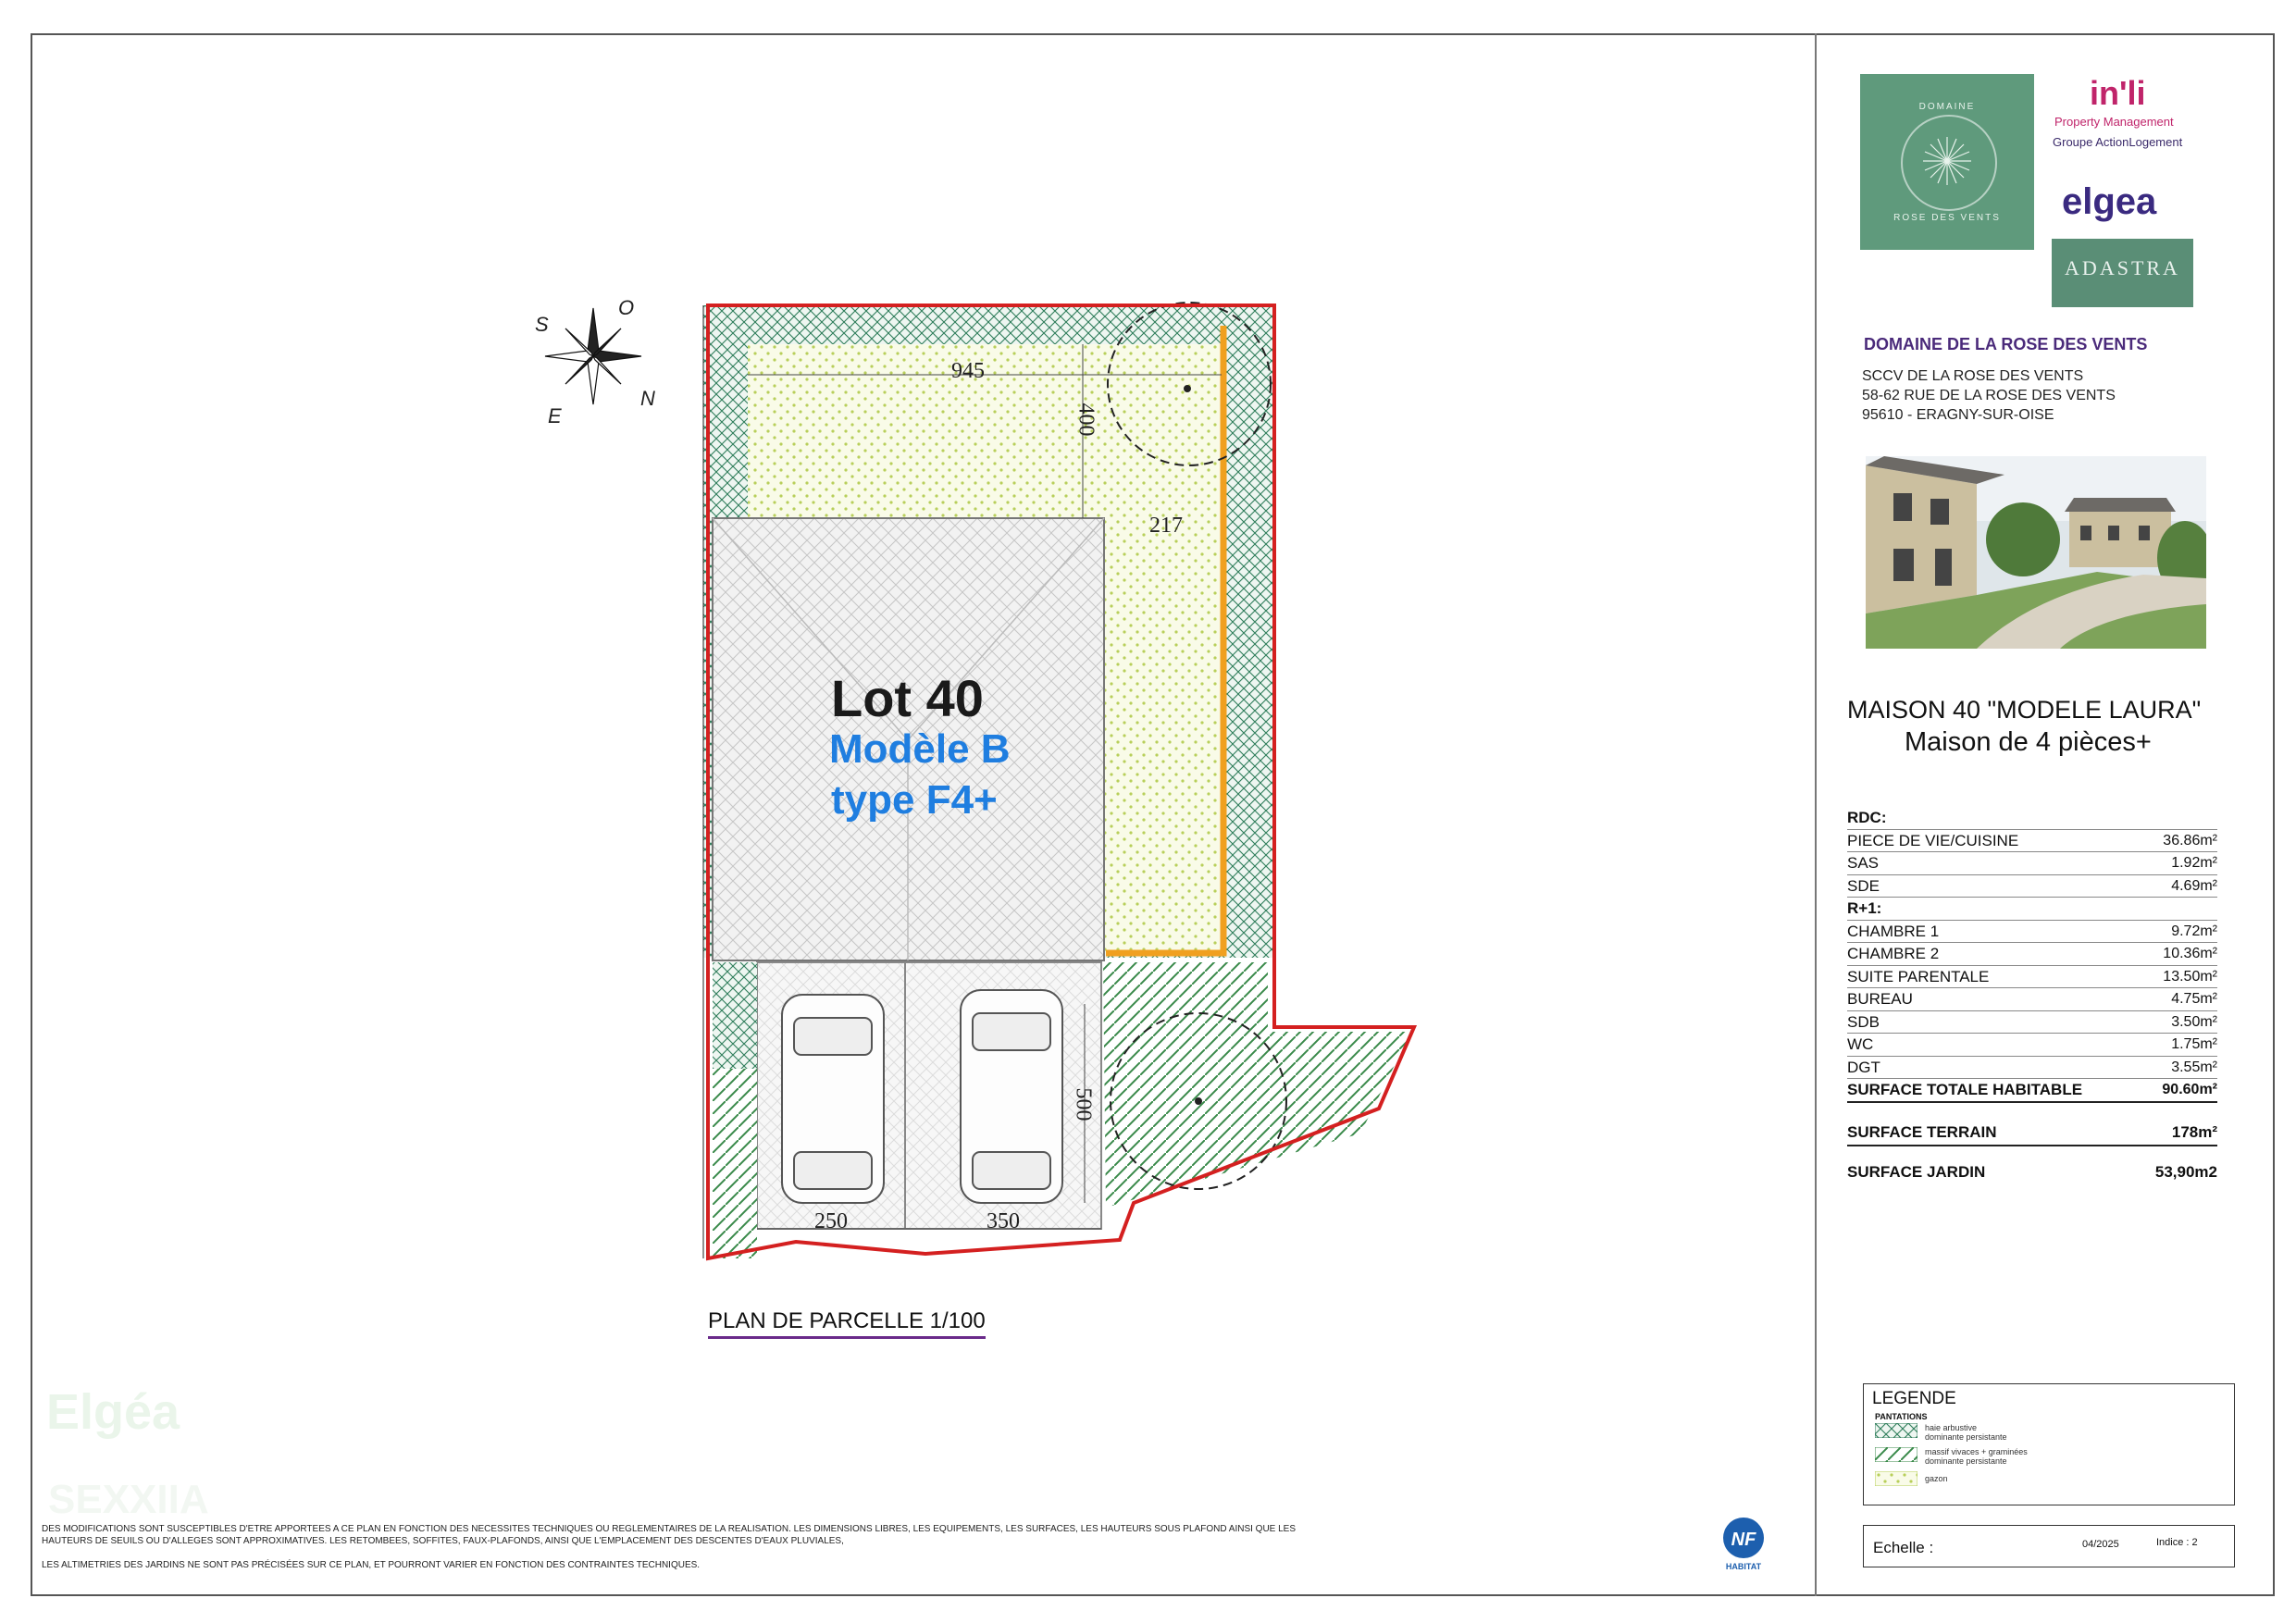  Describe the element at coordinates (2032, 863) in the screenshot. I see `table-row: SAS 1.92m²` at that location.